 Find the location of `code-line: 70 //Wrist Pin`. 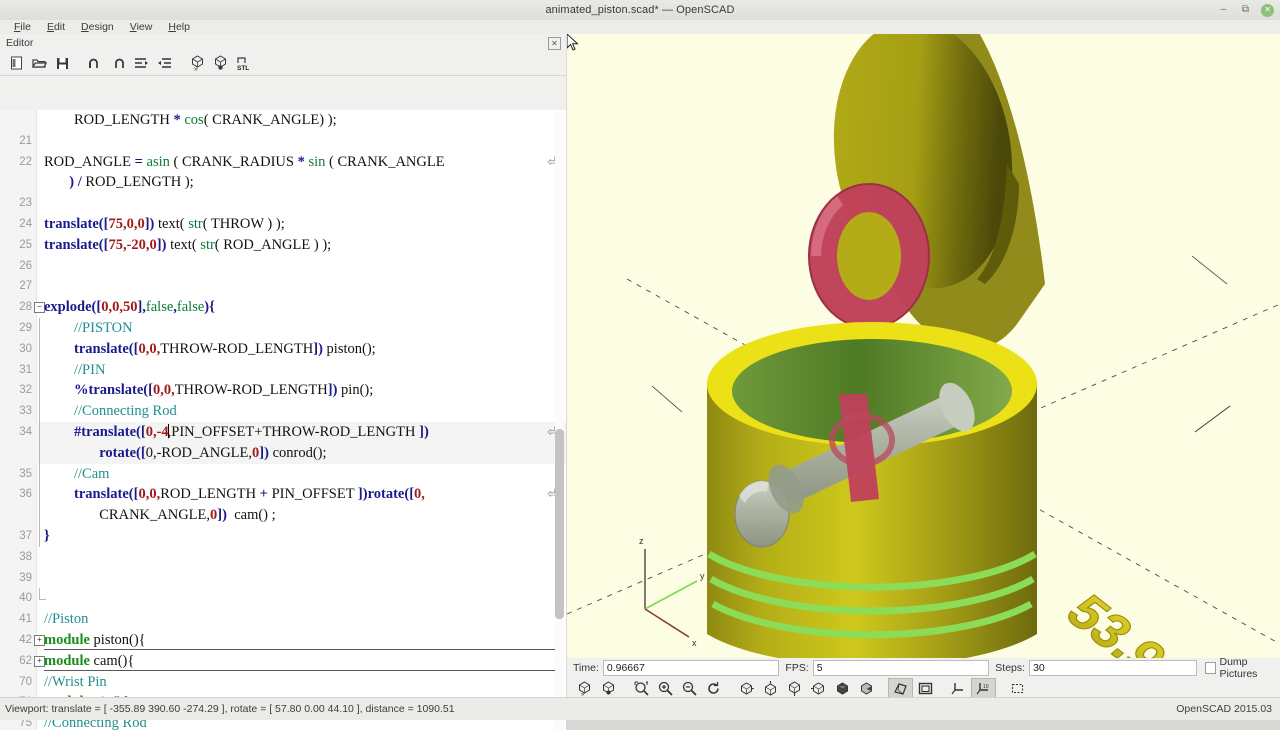

code-line: 70 //Wrist Pin is located at coordinates (283, 682).